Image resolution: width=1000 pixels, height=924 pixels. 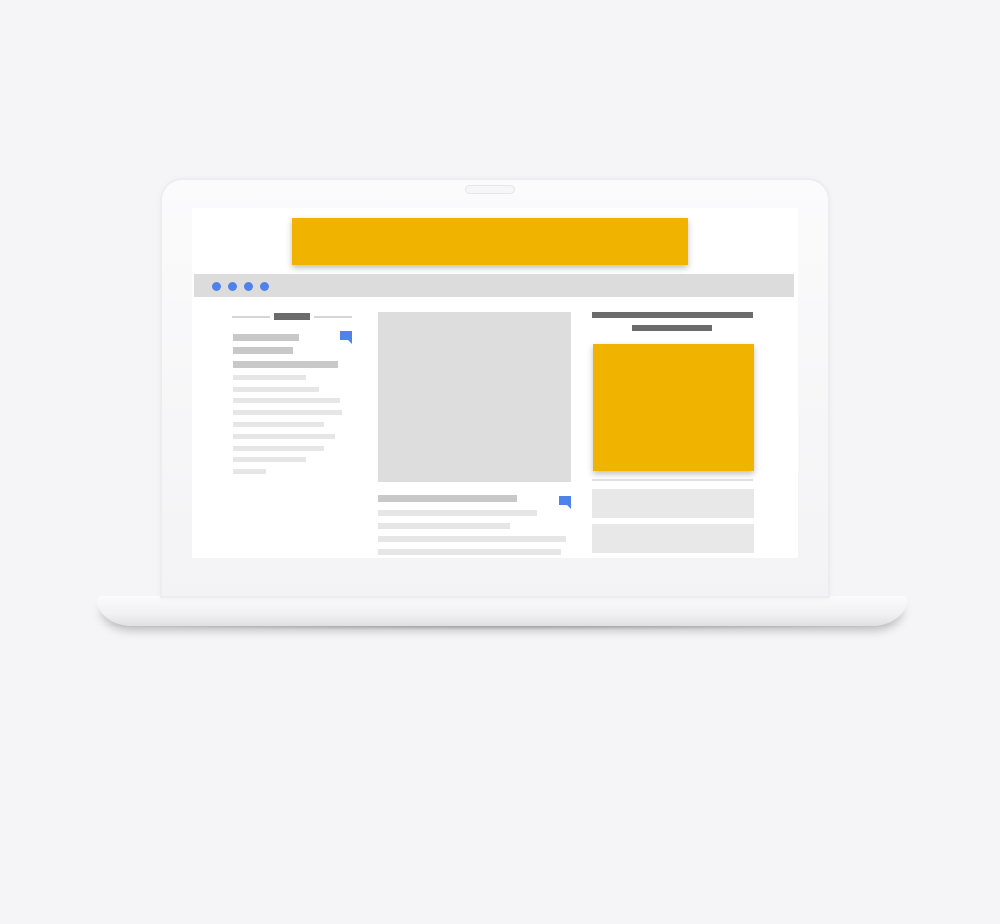 I want to click on sidebar-subtitle-placeholder, so click(x=672, y=328).